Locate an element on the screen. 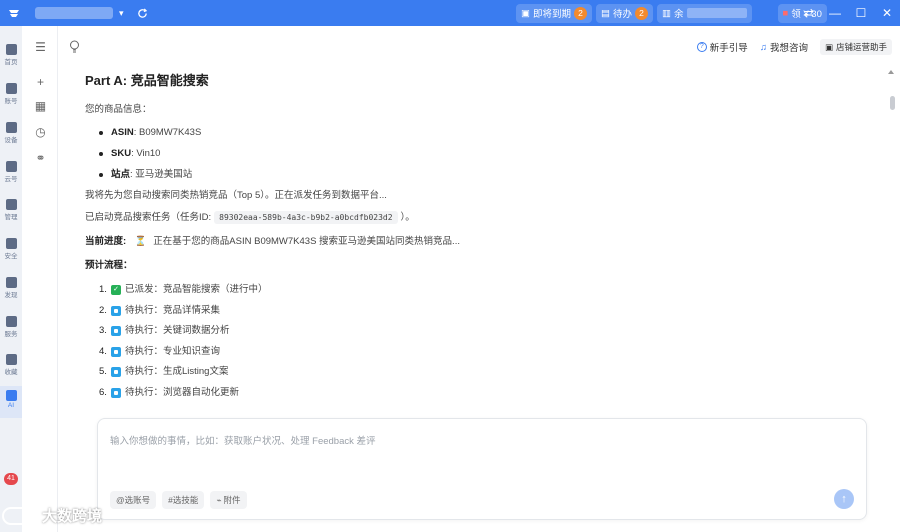 This screenshot has width=900, height=532. nav-item-home: 首页 is located at coordinates (11, 55).